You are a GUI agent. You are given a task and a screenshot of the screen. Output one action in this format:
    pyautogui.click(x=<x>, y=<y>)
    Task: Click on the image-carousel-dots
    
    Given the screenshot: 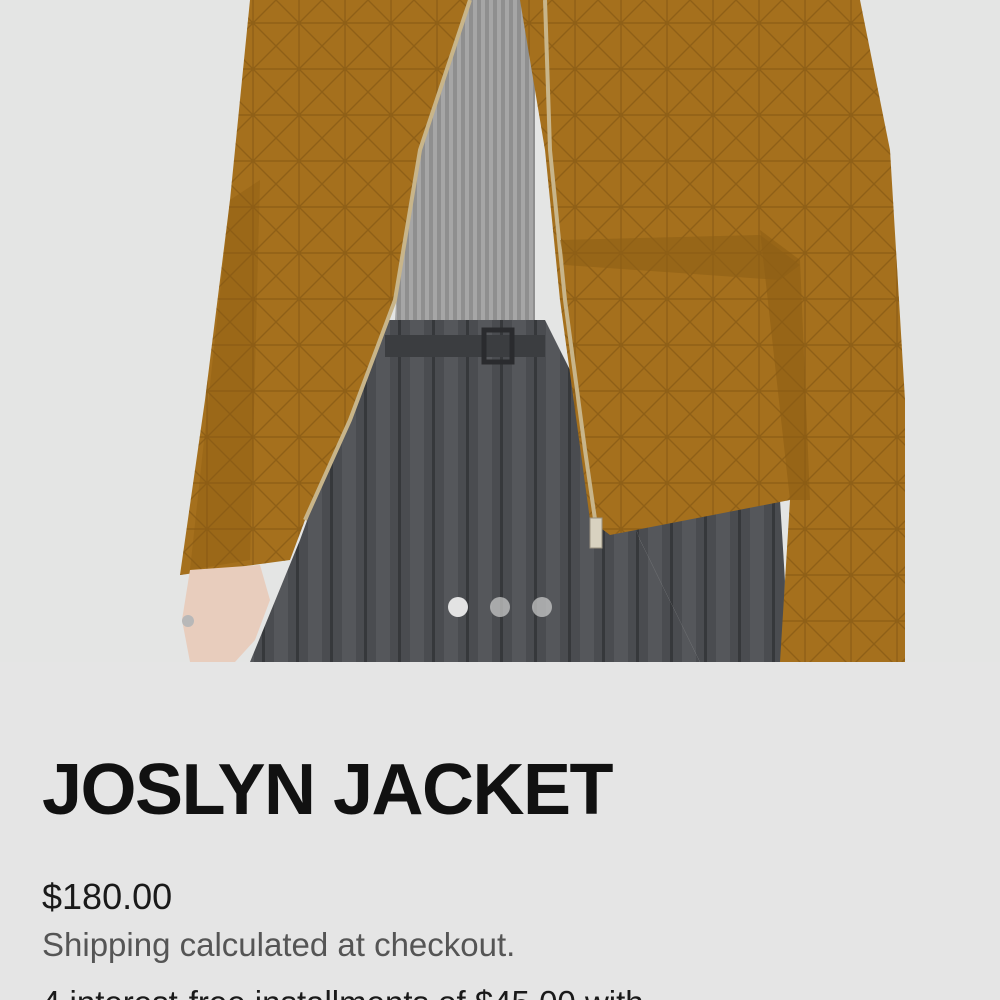 What is the action you would take?
    pyautogui.click(x=500, y=608)
    